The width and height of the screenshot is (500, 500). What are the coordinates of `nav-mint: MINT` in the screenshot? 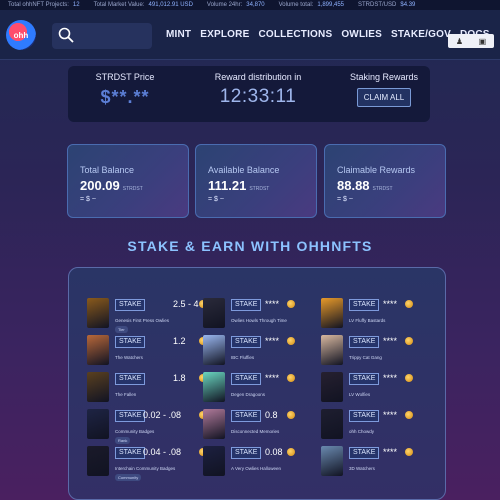 It's located at (178, 34).